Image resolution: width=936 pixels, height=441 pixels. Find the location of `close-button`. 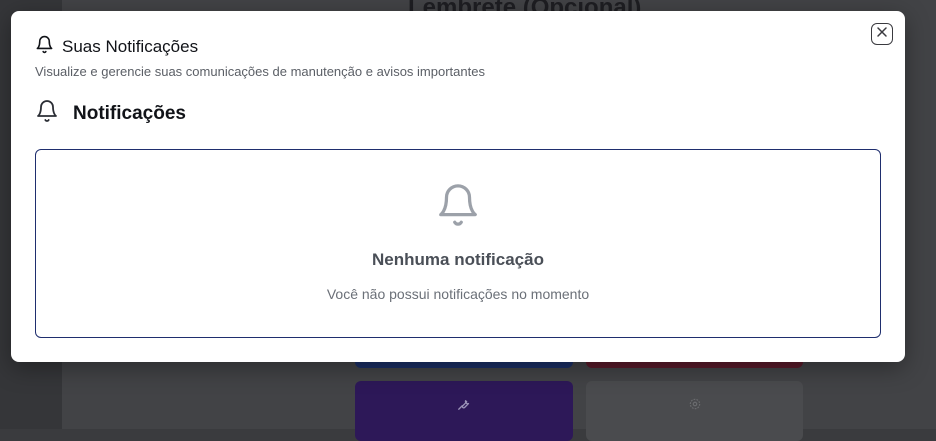

close-button is located at coordinates (882, 34).